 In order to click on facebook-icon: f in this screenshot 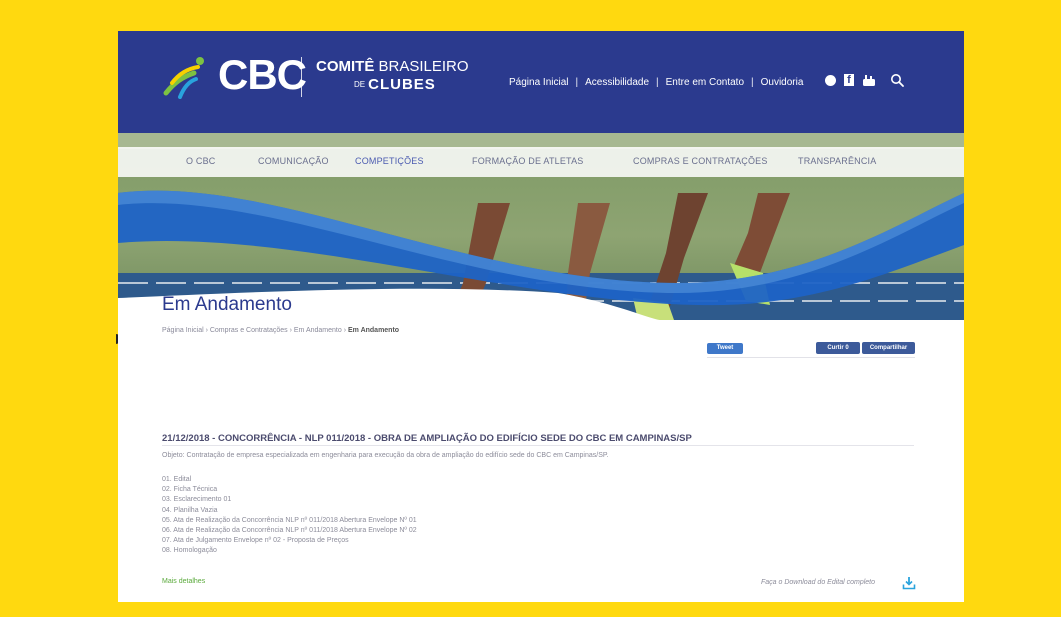, I will do `click(849, 80)`.